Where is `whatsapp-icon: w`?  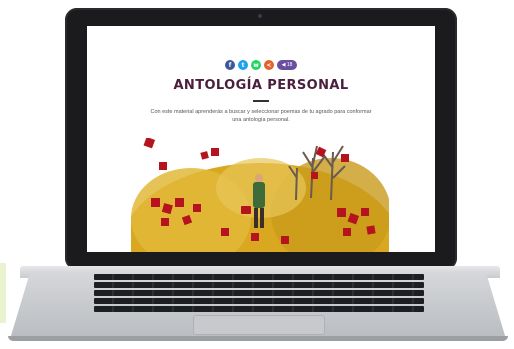
whatsapp-icon: w is located at coordinates (256, 65).